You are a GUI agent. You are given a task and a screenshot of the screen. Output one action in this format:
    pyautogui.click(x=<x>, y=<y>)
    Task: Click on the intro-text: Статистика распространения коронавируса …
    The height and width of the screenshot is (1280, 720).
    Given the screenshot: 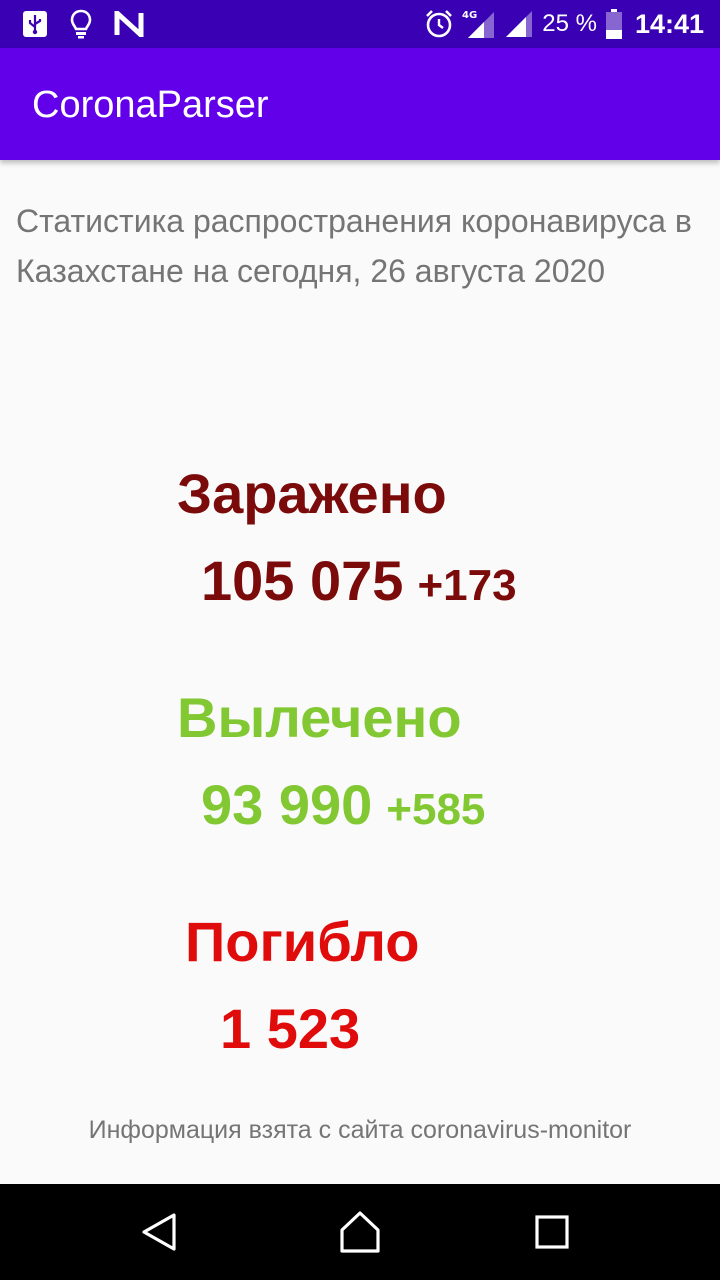 What is the action you would take?
    pyautogui.click(x=354, y=246)
    